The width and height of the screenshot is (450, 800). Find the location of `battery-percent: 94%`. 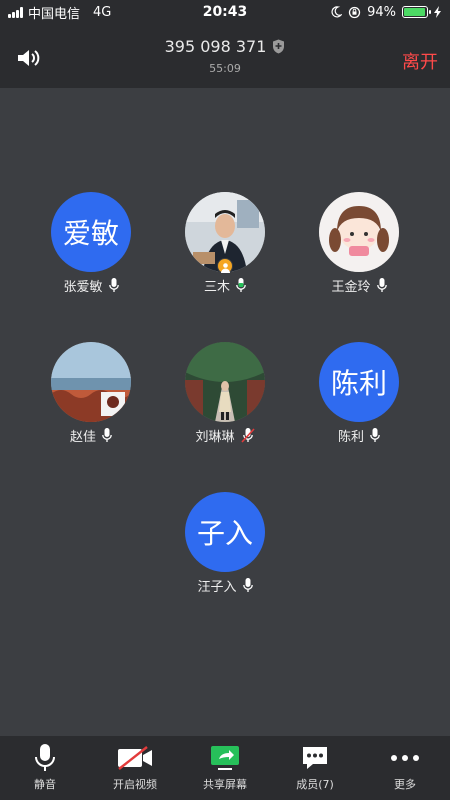

battery-percent: 94% is located at coordinates (381, 12).